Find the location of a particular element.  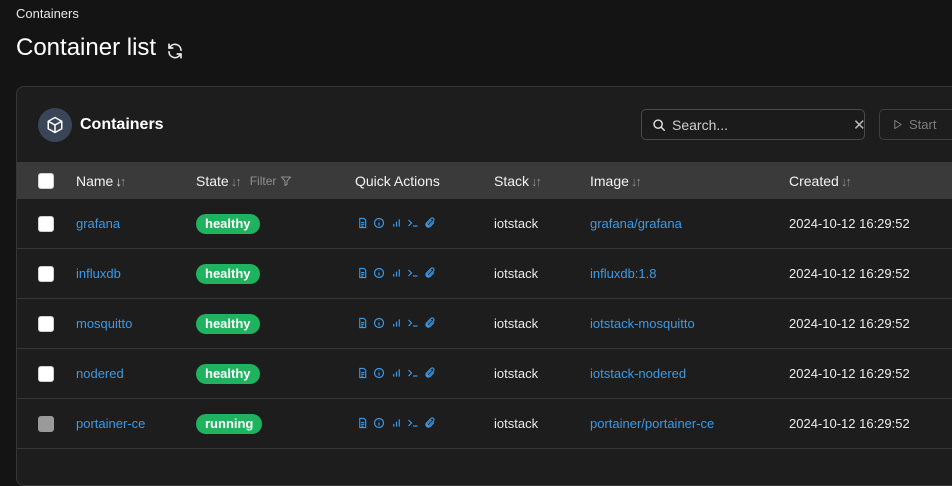

container-name-link: influxdb is located at coordinates (98, 273).